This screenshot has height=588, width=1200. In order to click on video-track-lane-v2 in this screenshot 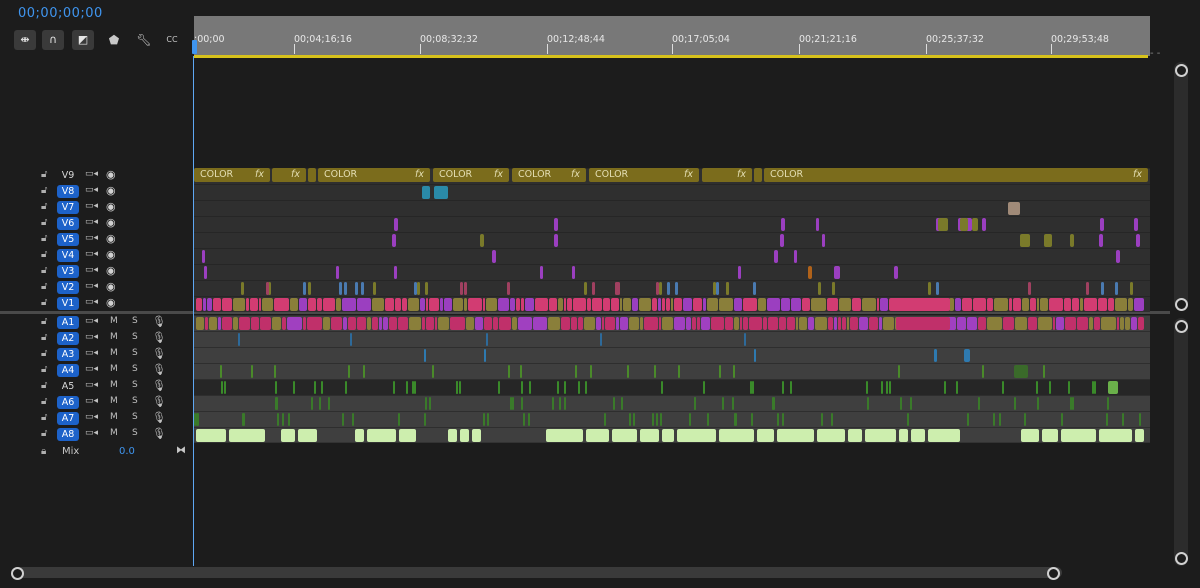, I will do `click(672, 288)`.